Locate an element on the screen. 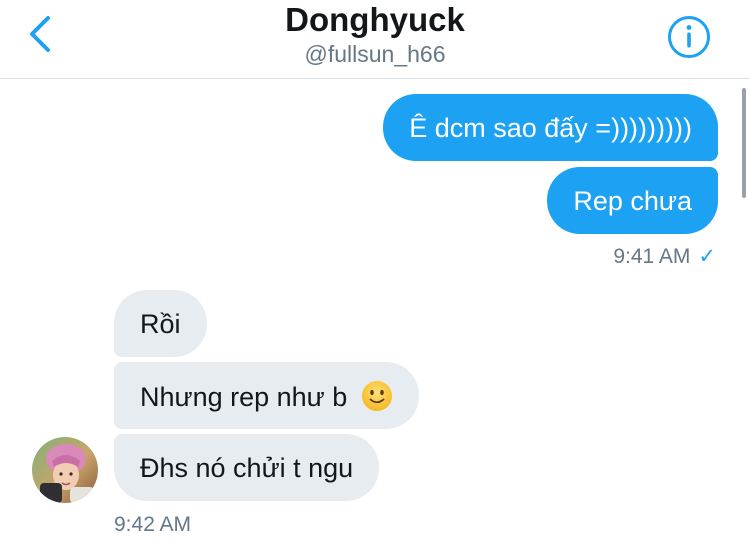  info-button is located at coordinates (689, 37).